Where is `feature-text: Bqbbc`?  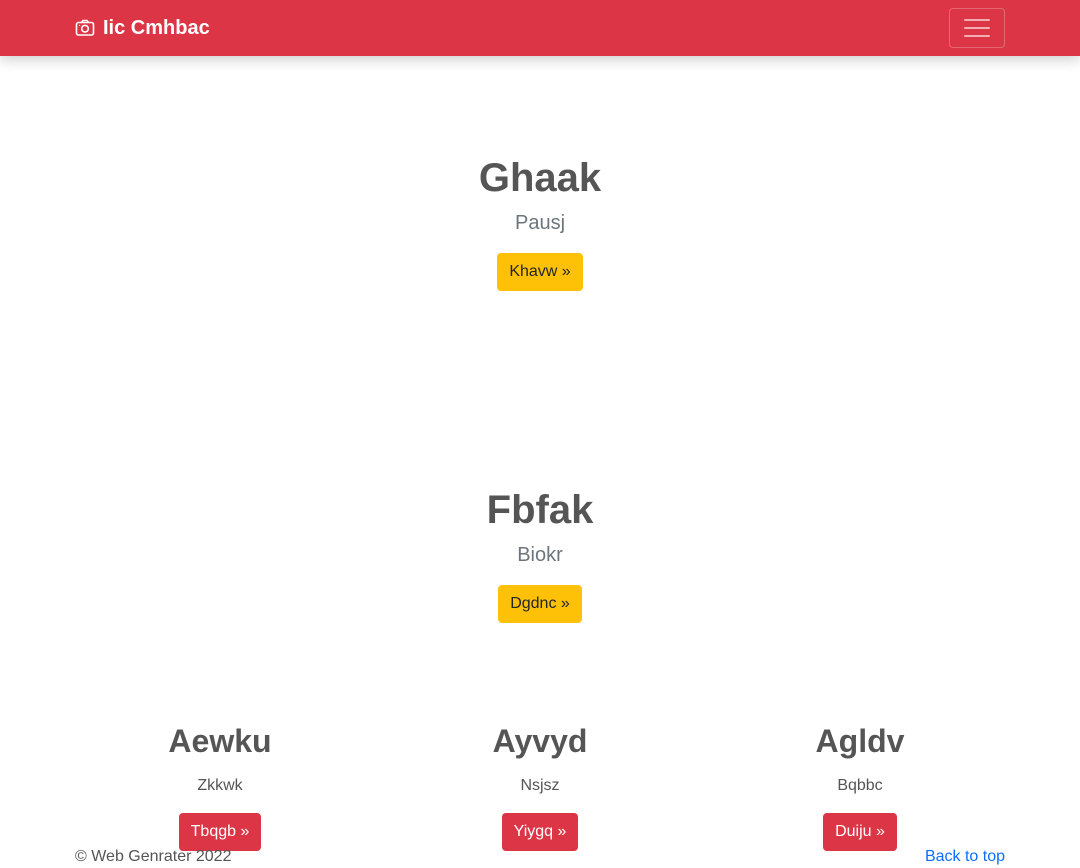
feature-text: Bqbbc is located at coordinates (860, 785).